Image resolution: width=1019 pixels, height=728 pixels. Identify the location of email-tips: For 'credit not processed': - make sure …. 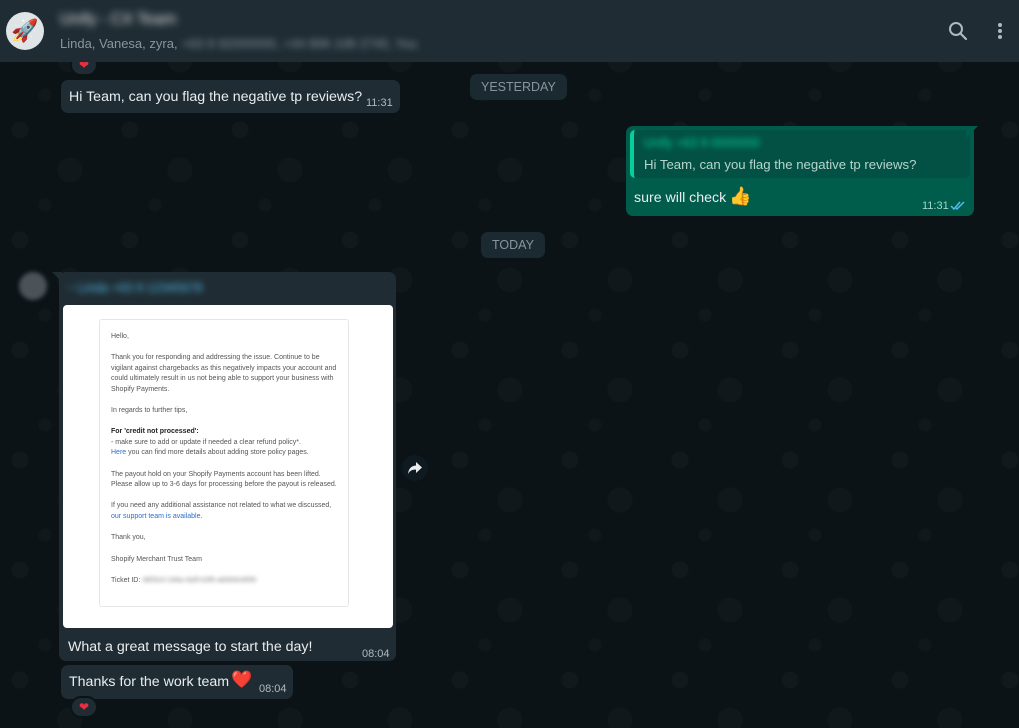
(224, 442).